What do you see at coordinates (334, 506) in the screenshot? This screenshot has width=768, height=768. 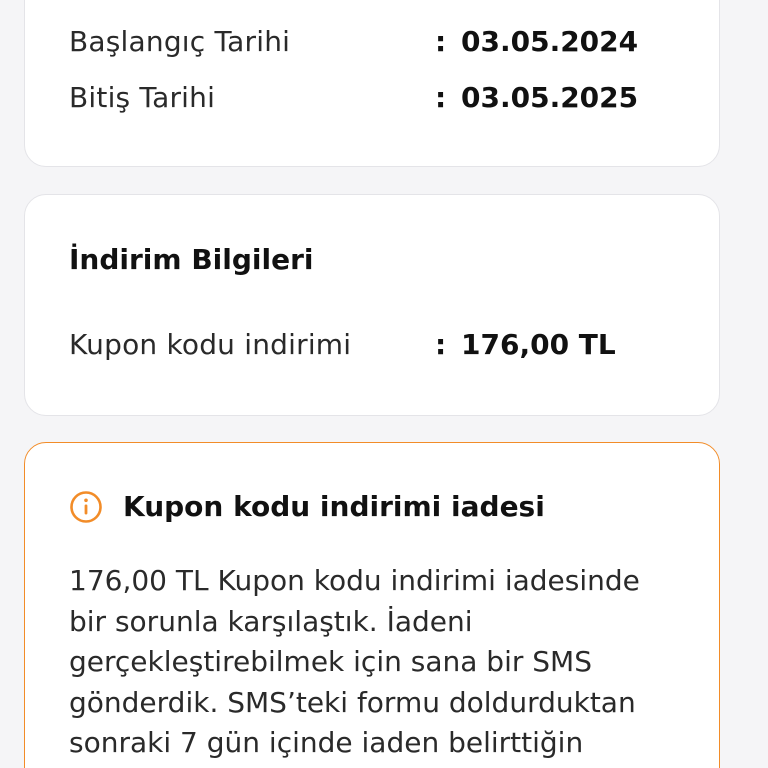 I see `refund-alert-title: Kupon kodu indirimi iadesi` at bounding box center [334, 506].